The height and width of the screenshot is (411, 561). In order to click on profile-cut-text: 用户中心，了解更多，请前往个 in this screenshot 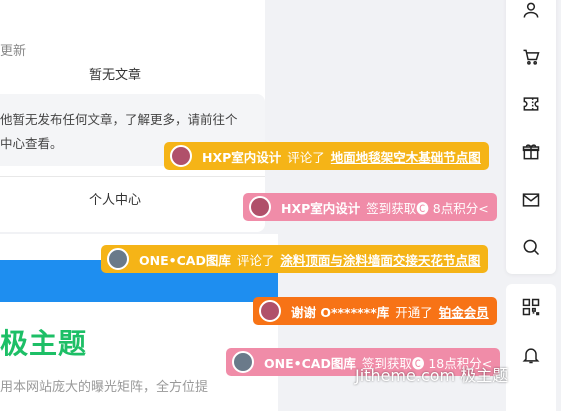, I will do `click(91, 7)`.